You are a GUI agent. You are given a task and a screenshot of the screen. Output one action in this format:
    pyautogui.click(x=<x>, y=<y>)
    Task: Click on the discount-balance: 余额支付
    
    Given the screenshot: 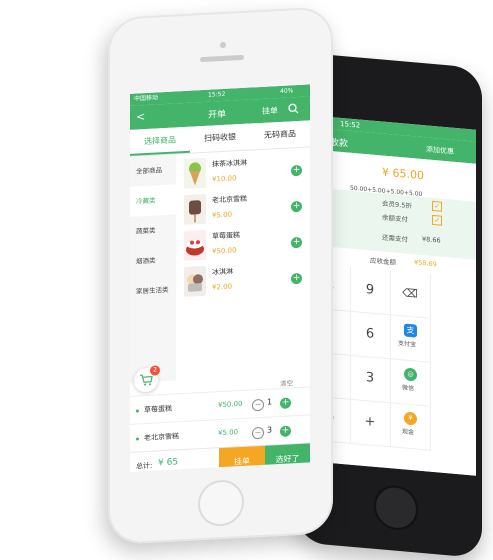 What is the action you would take?
    pyautogui.click(x=395, y=218)
    